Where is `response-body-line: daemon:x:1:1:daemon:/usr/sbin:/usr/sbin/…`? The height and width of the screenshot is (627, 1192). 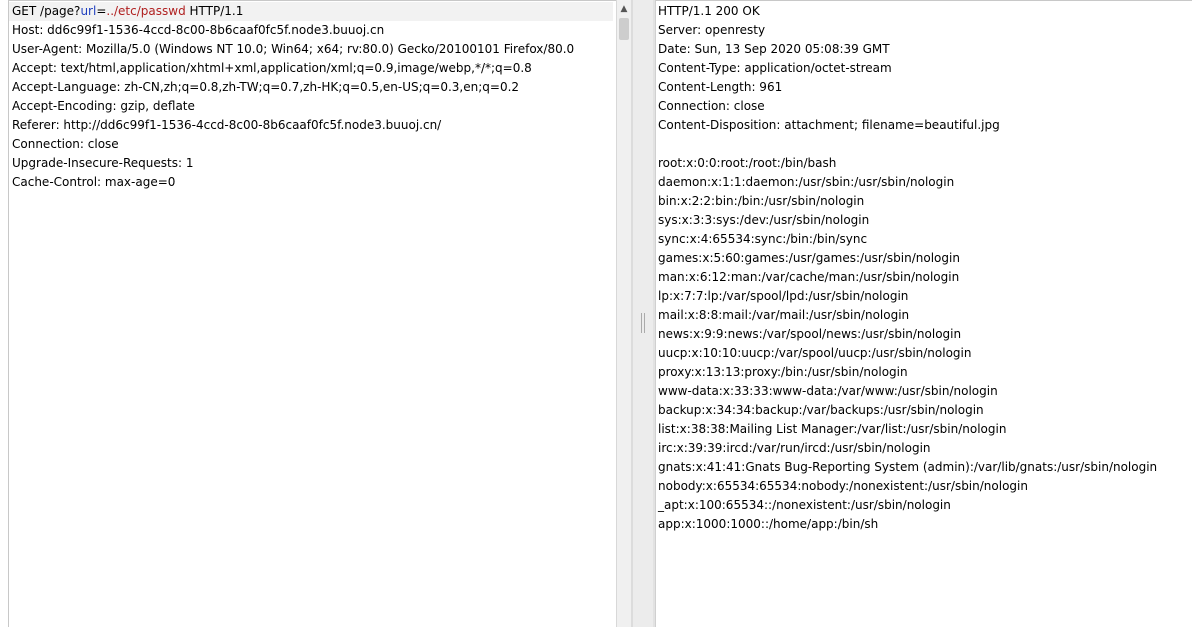 response-body-line: daemon:x:1:1:daemon:/usr/sbin:/usr/sbin/… is located at coordinates (806, 182).